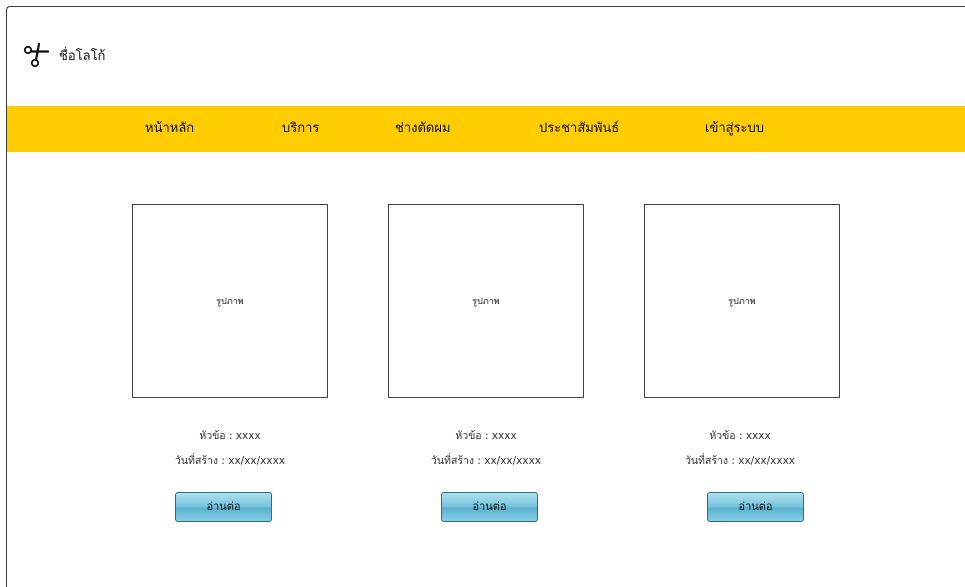 This screenshot has height=587, width=965. What do you see at coordinates (82, 56) in the screenshot?
I see `logo-text: ชื่อโลโก้` at bounding box center [82, 56].